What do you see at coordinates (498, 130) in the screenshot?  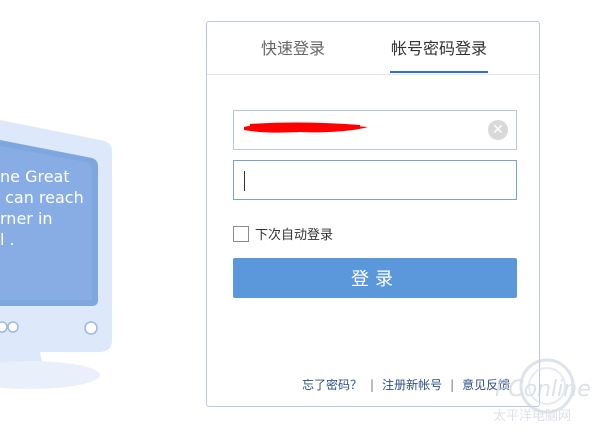 I see `clear-icon: ✕` at bounding box center [498, 130].